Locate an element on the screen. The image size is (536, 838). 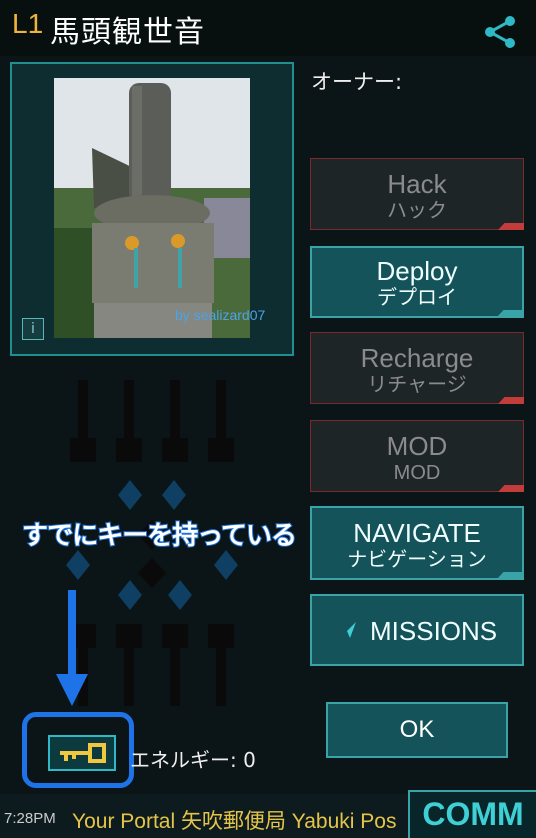
portal-title: 馬頭観世音 is located at coordinates (127, 32).